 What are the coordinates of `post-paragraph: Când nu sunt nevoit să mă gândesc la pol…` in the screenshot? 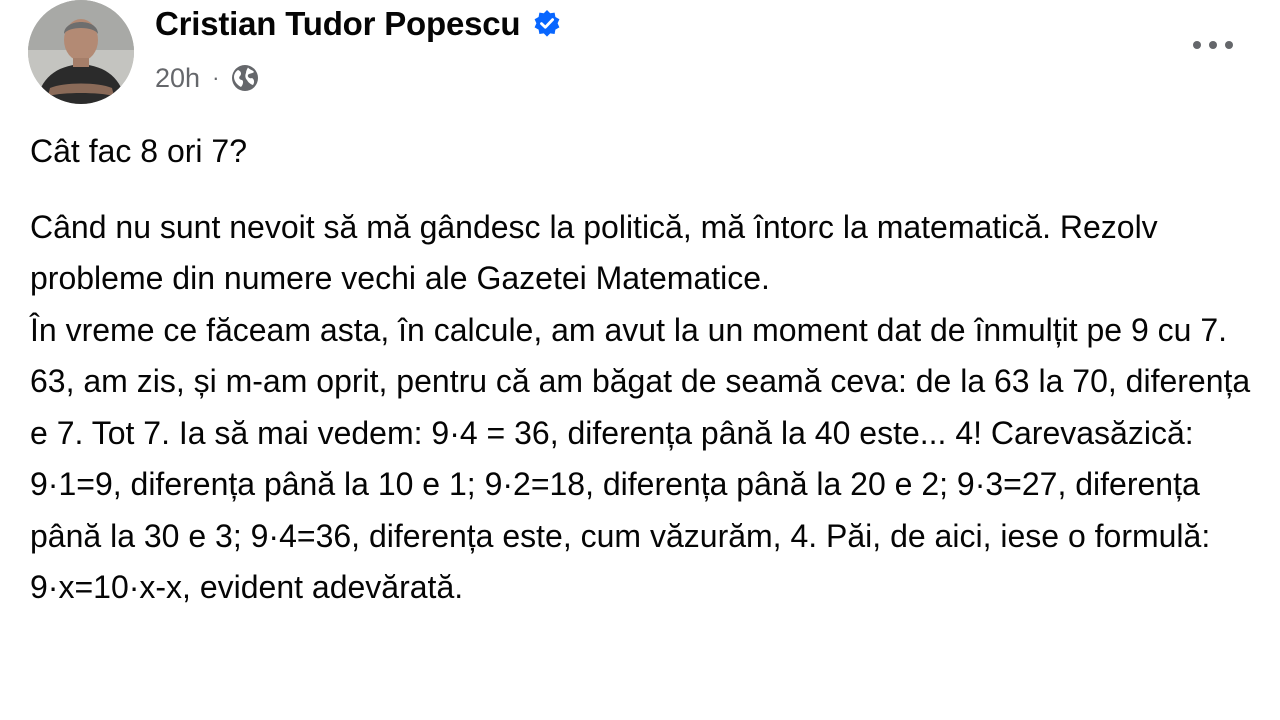 It's located at (594, 252).